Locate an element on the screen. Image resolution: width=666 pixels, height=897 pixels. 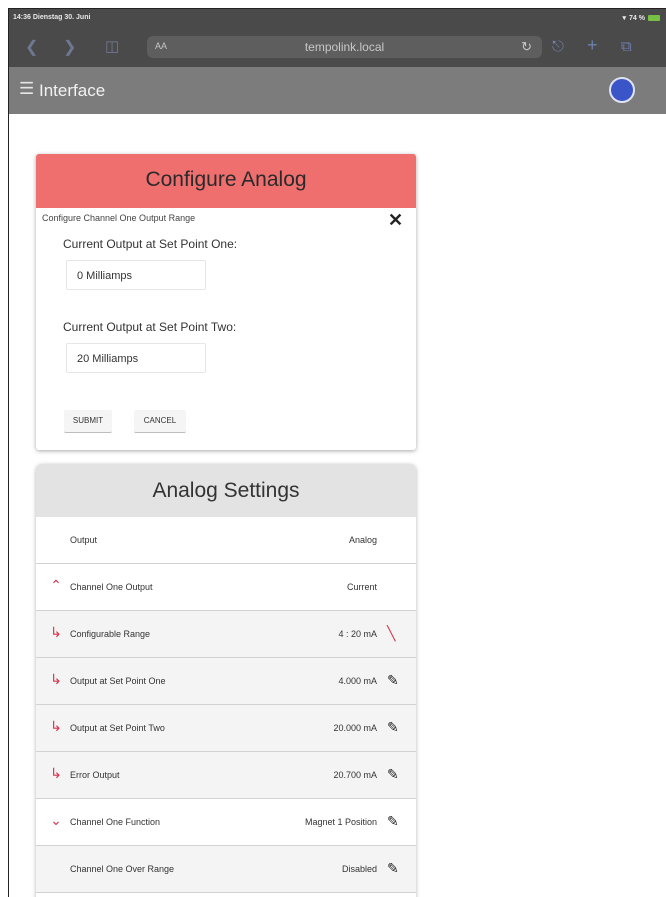
settings-row-configurable-range: ↳ Configurable Range 4 : 20 mA ╲ is located at coordinates (226, 634).